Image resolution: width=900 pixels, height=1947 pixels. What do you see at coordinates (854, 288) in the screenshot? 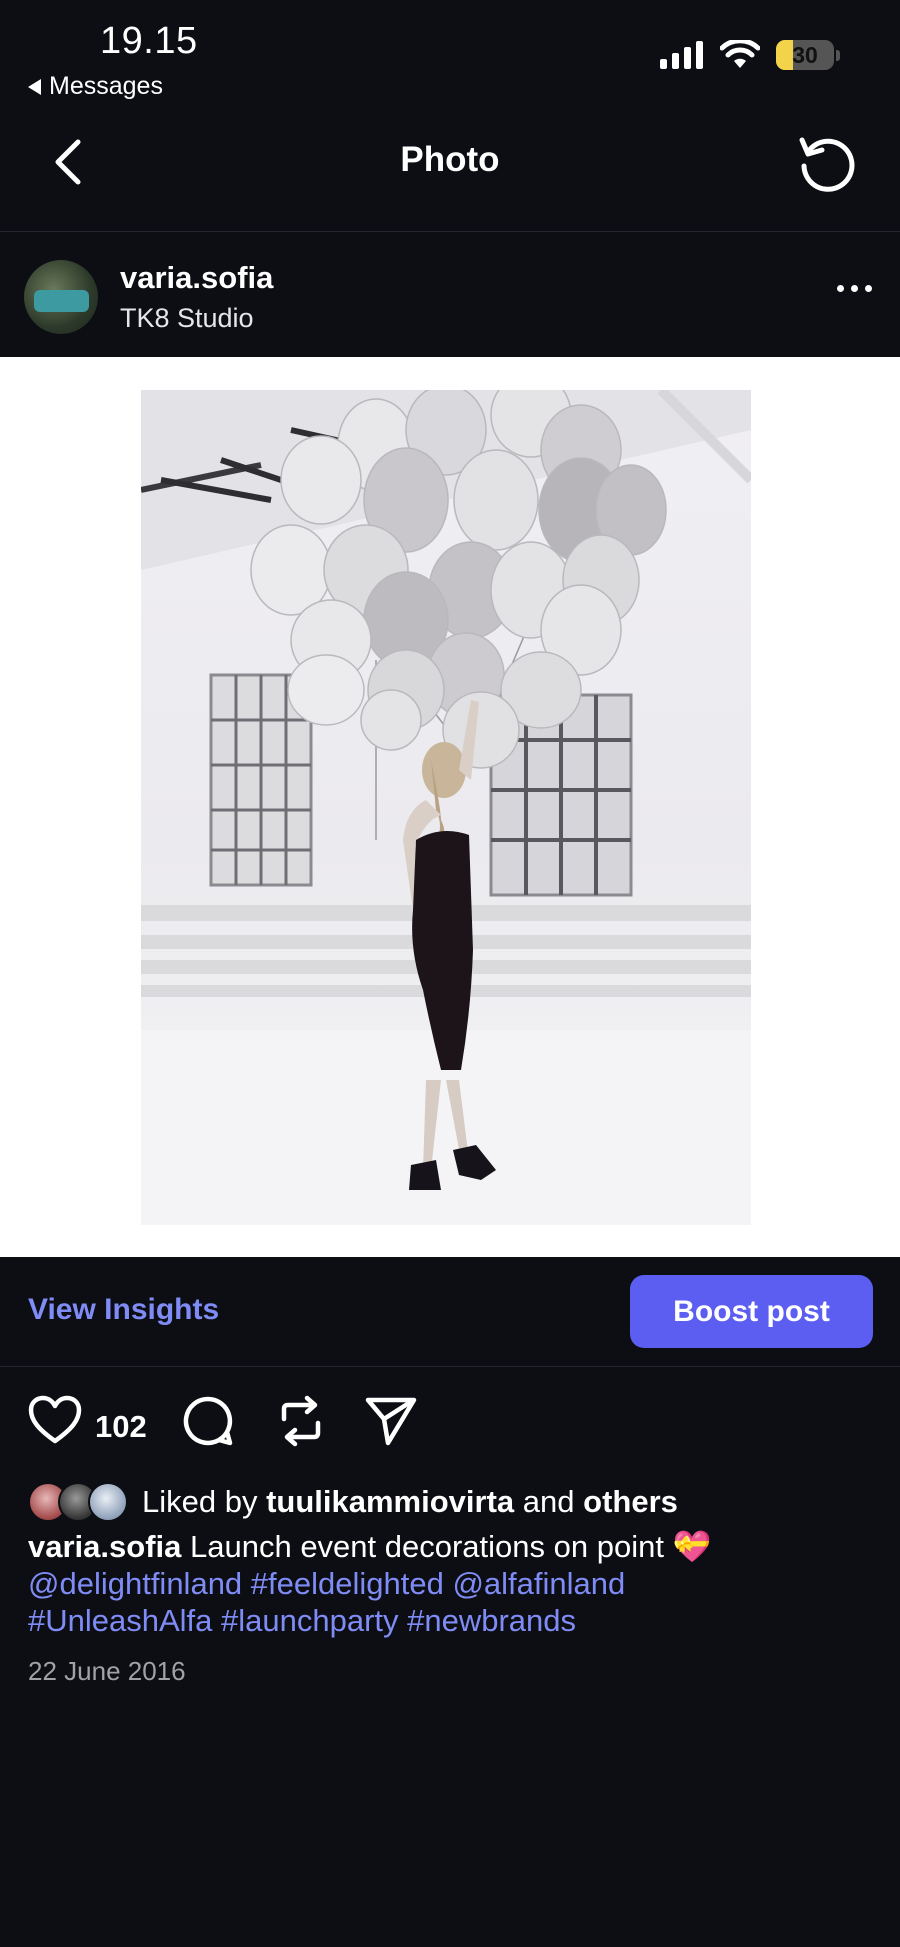
I see `more-options-icon` at bounding box center [854, 288].